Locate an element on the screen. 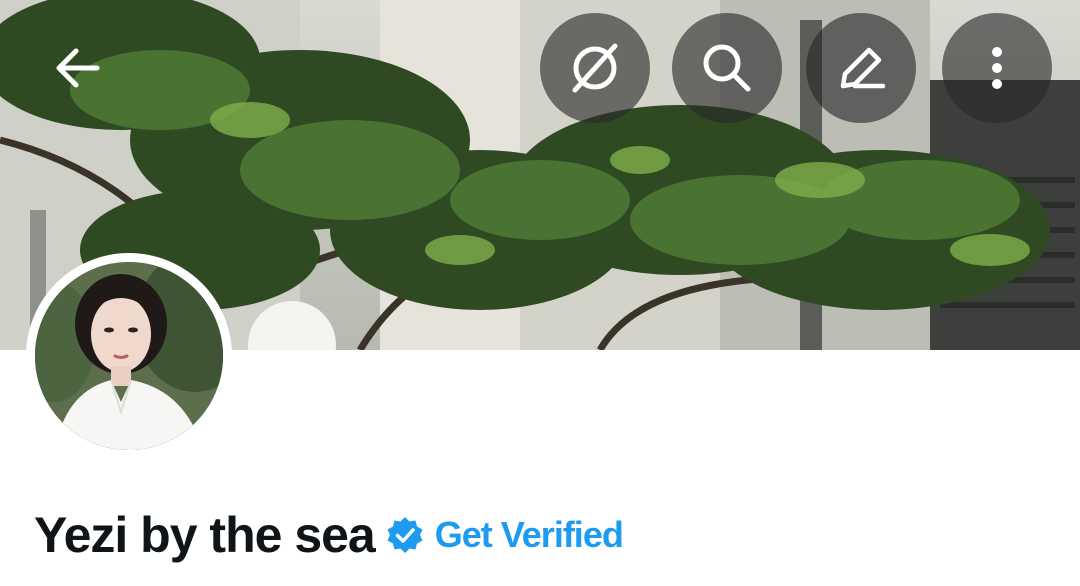  grok-button is located at coordinates (595, 68).